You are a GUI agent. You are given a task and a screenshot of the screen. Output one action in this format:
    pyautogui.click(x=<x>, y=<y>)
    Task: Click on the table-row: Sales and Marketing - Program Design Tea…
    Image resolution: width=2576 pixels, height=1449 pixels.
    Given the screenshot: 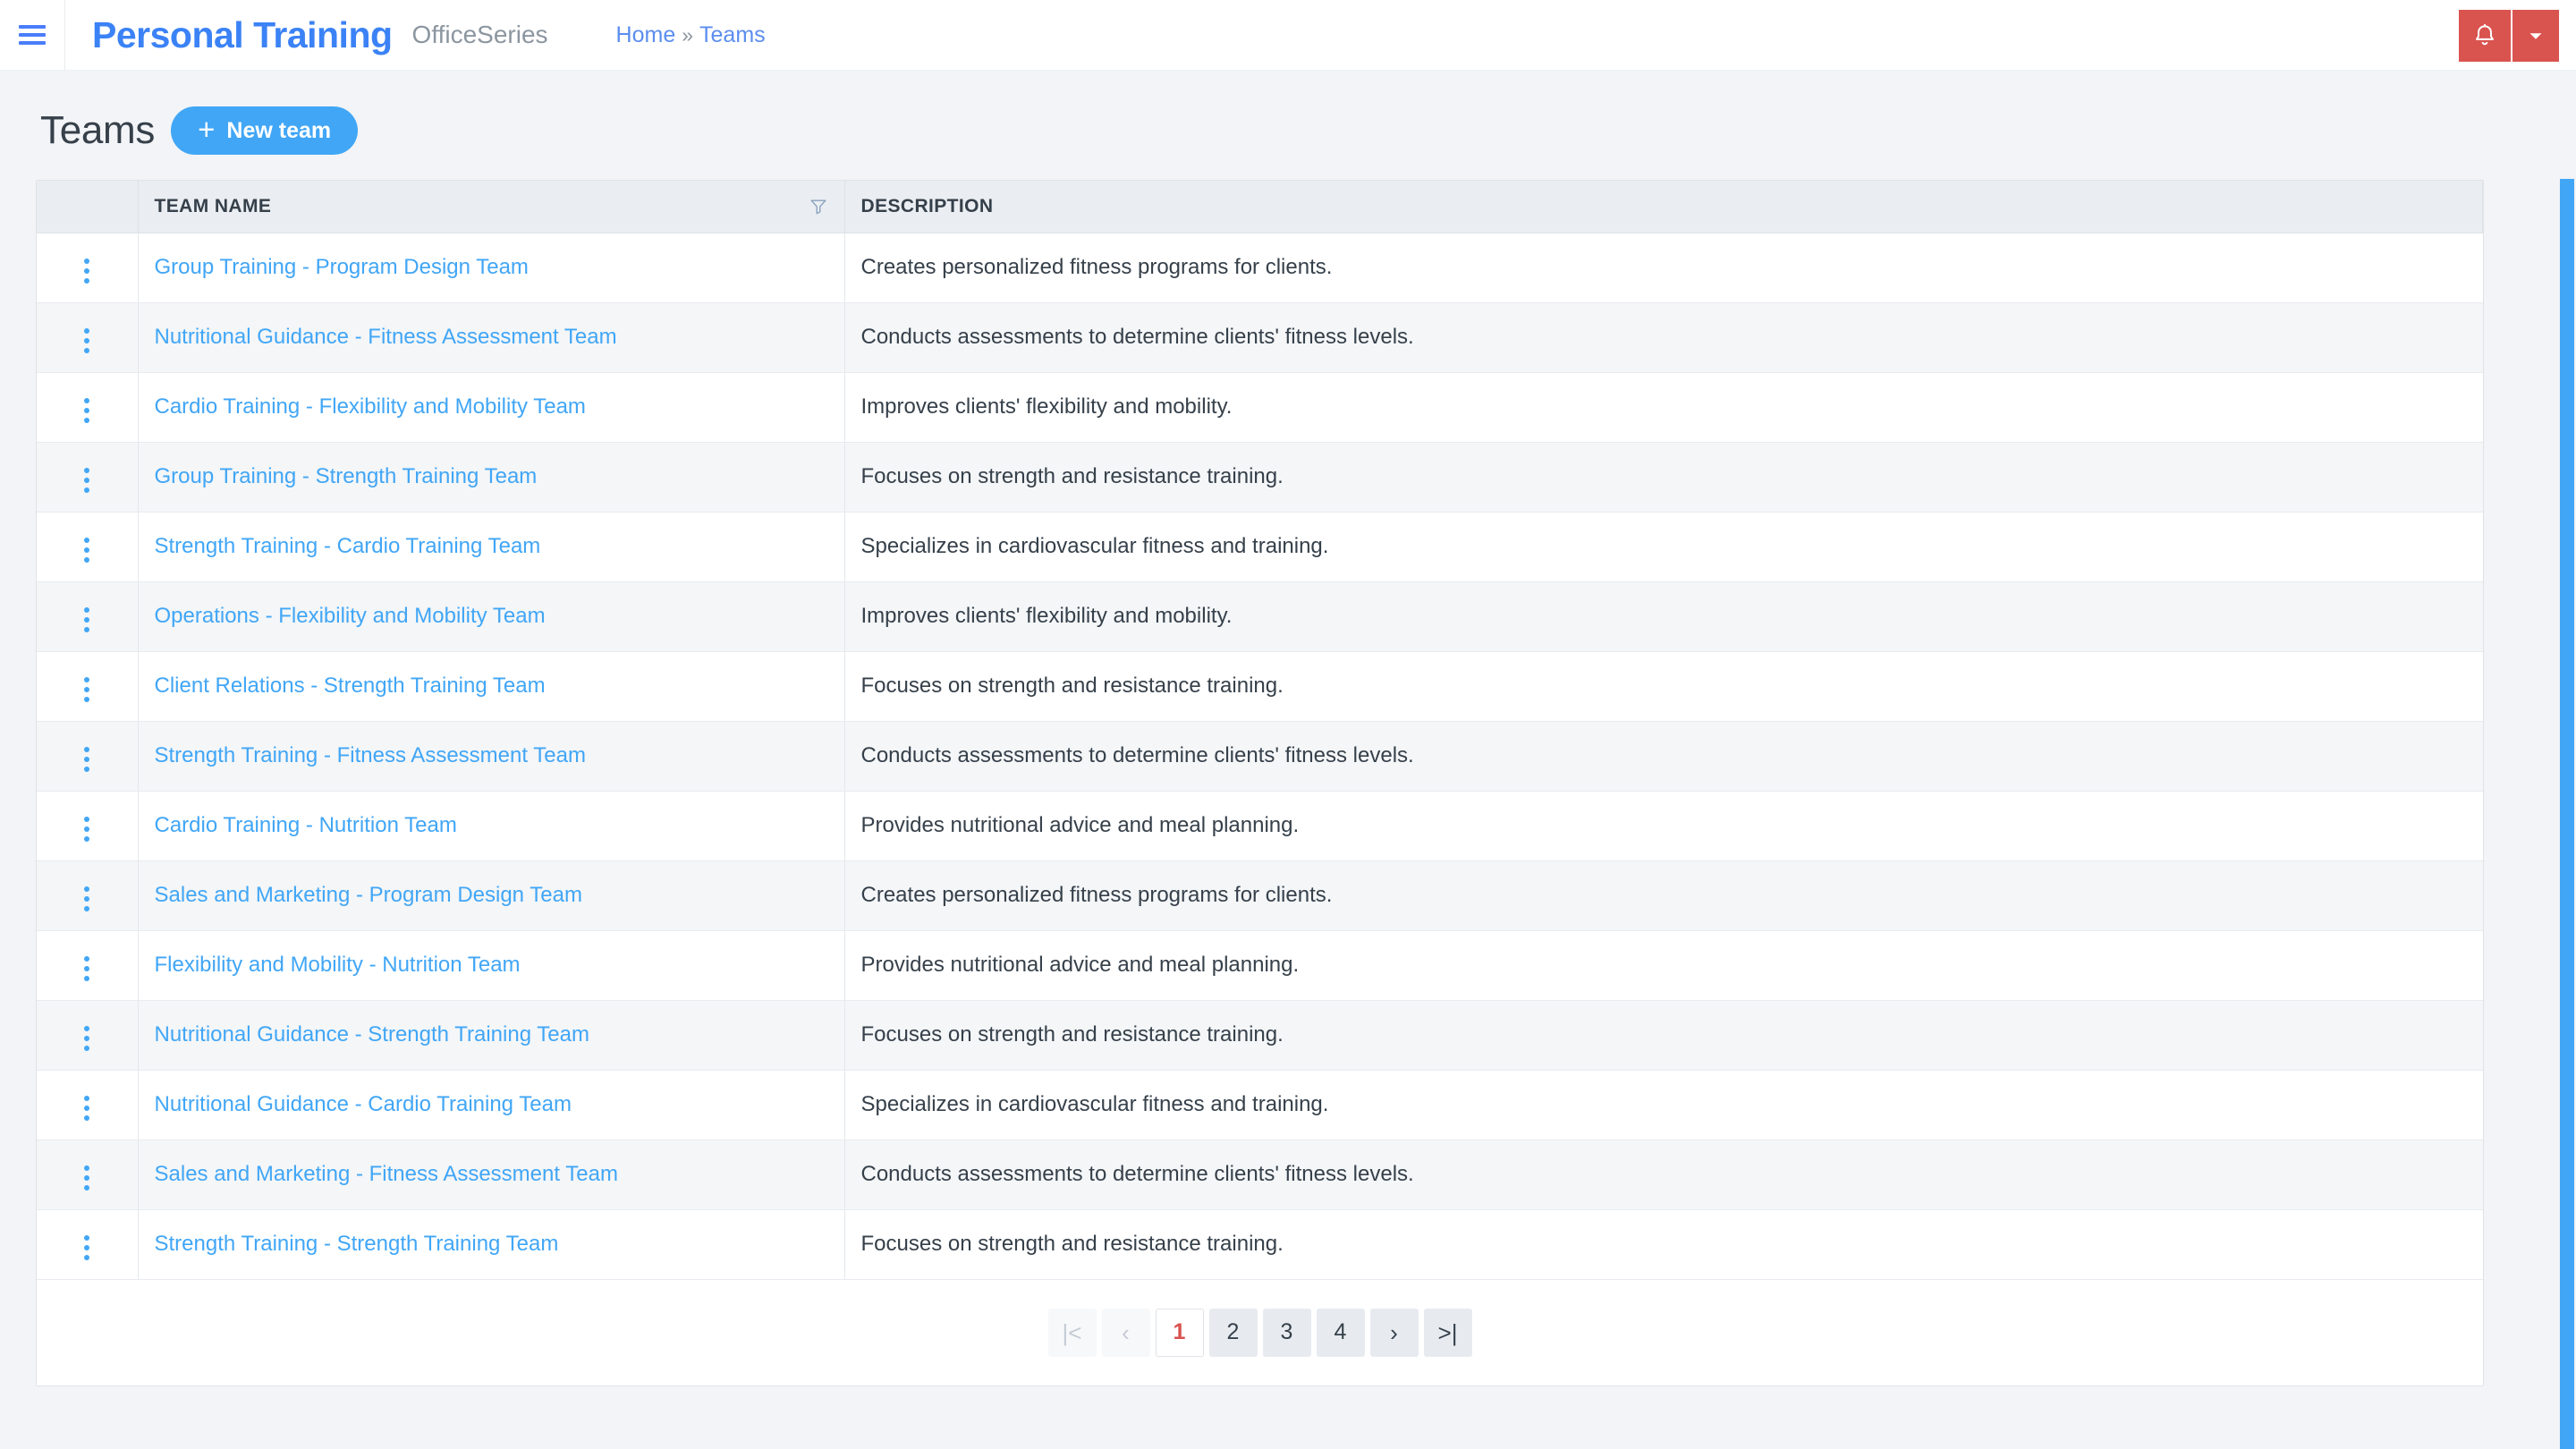 What is the action you would take?
    pyautogui.click(x=1260, y=895)
    